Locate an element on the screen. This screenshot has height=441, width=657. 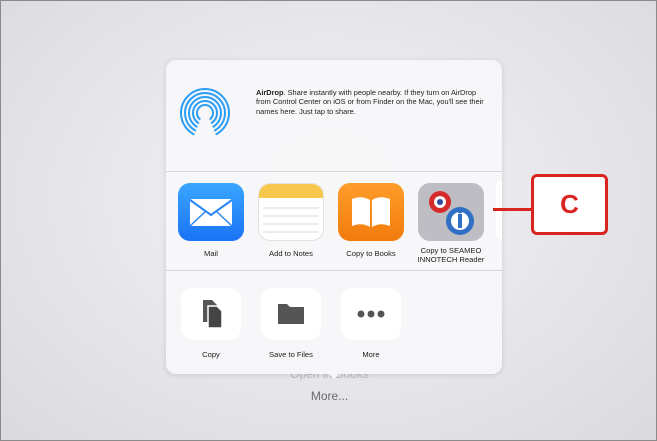
action-label: Copy is located at coordinates (211, 354).